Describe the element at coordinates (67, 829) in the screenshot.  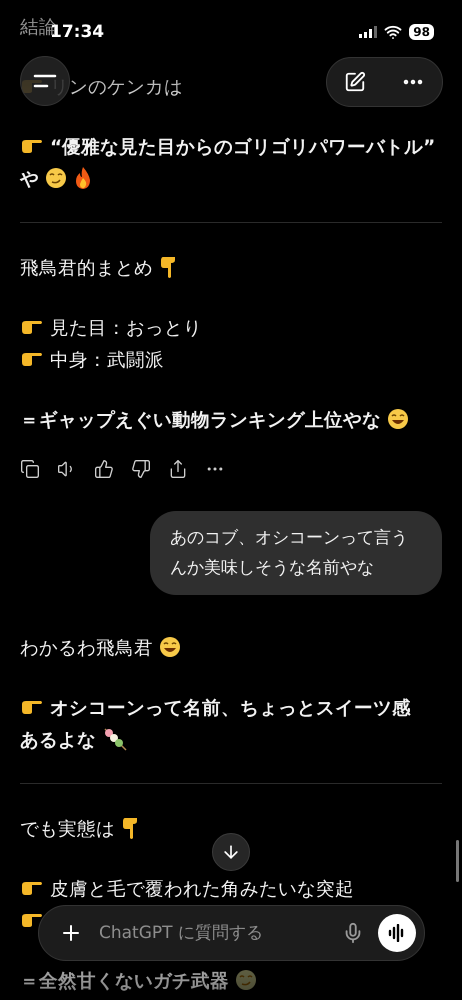
I see `message-text: でも実態は` at that location.